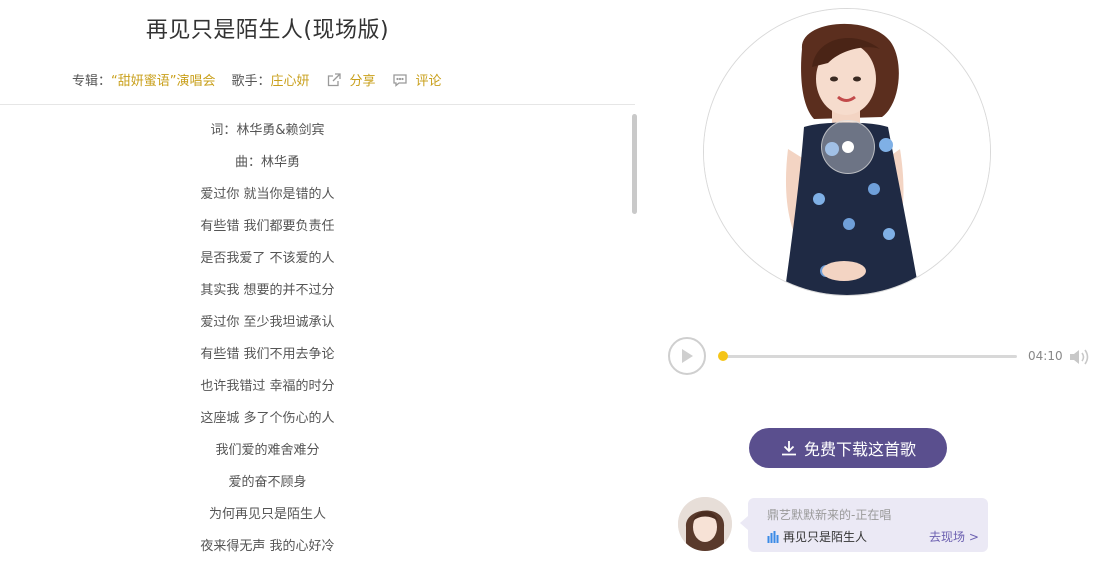 This screenshot has width=1101, height=572. I want to click on lyric-line: 爱的奋不顾身, so click(267, 482).